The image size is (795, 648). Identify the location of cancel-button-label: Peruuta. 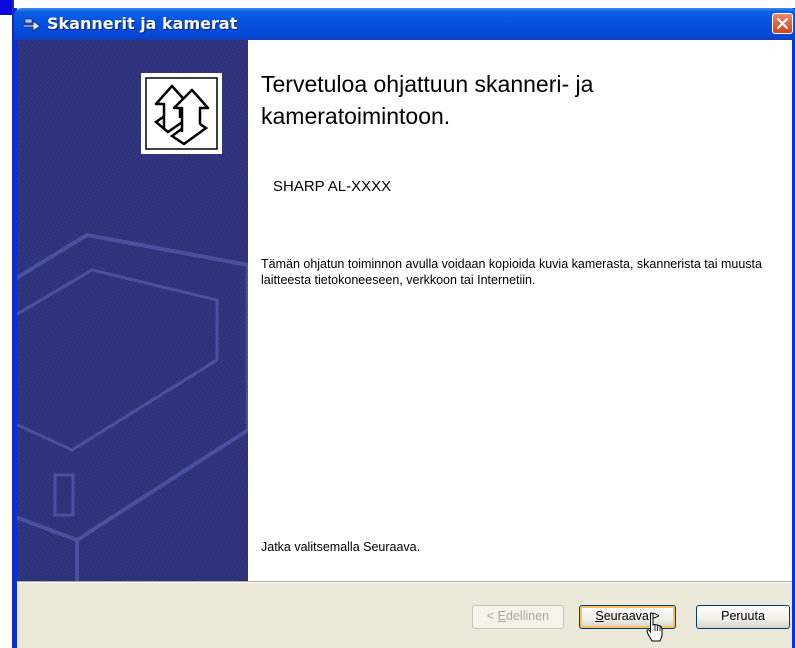
(743, 616).